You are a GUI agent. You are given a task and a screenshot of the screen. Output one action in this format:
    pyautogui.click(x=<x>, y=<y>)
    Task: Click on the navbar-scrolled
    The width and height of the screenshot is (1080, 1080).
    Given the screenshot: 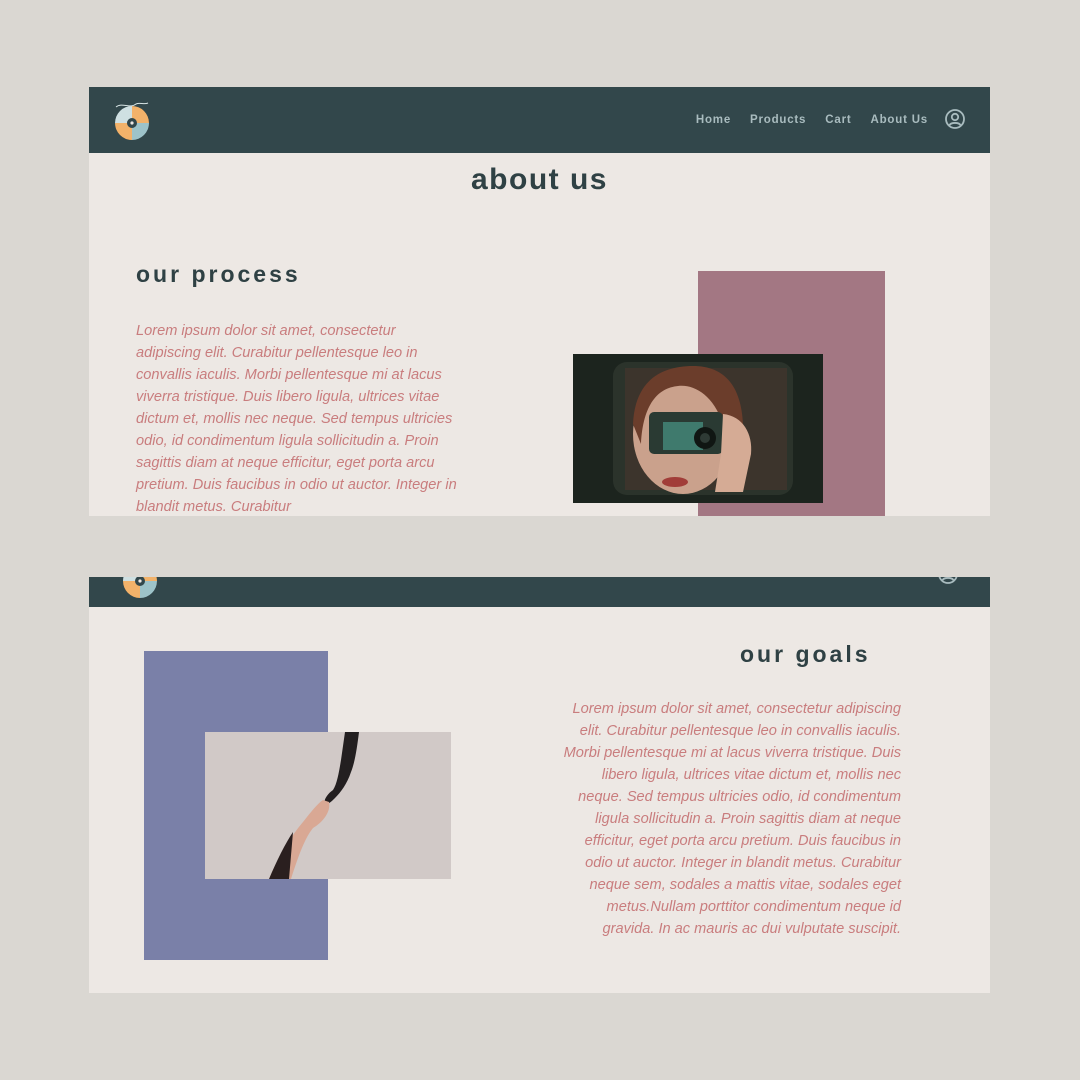 What is the action you would take?
    pyautogui.click(x=539, y=592)
    